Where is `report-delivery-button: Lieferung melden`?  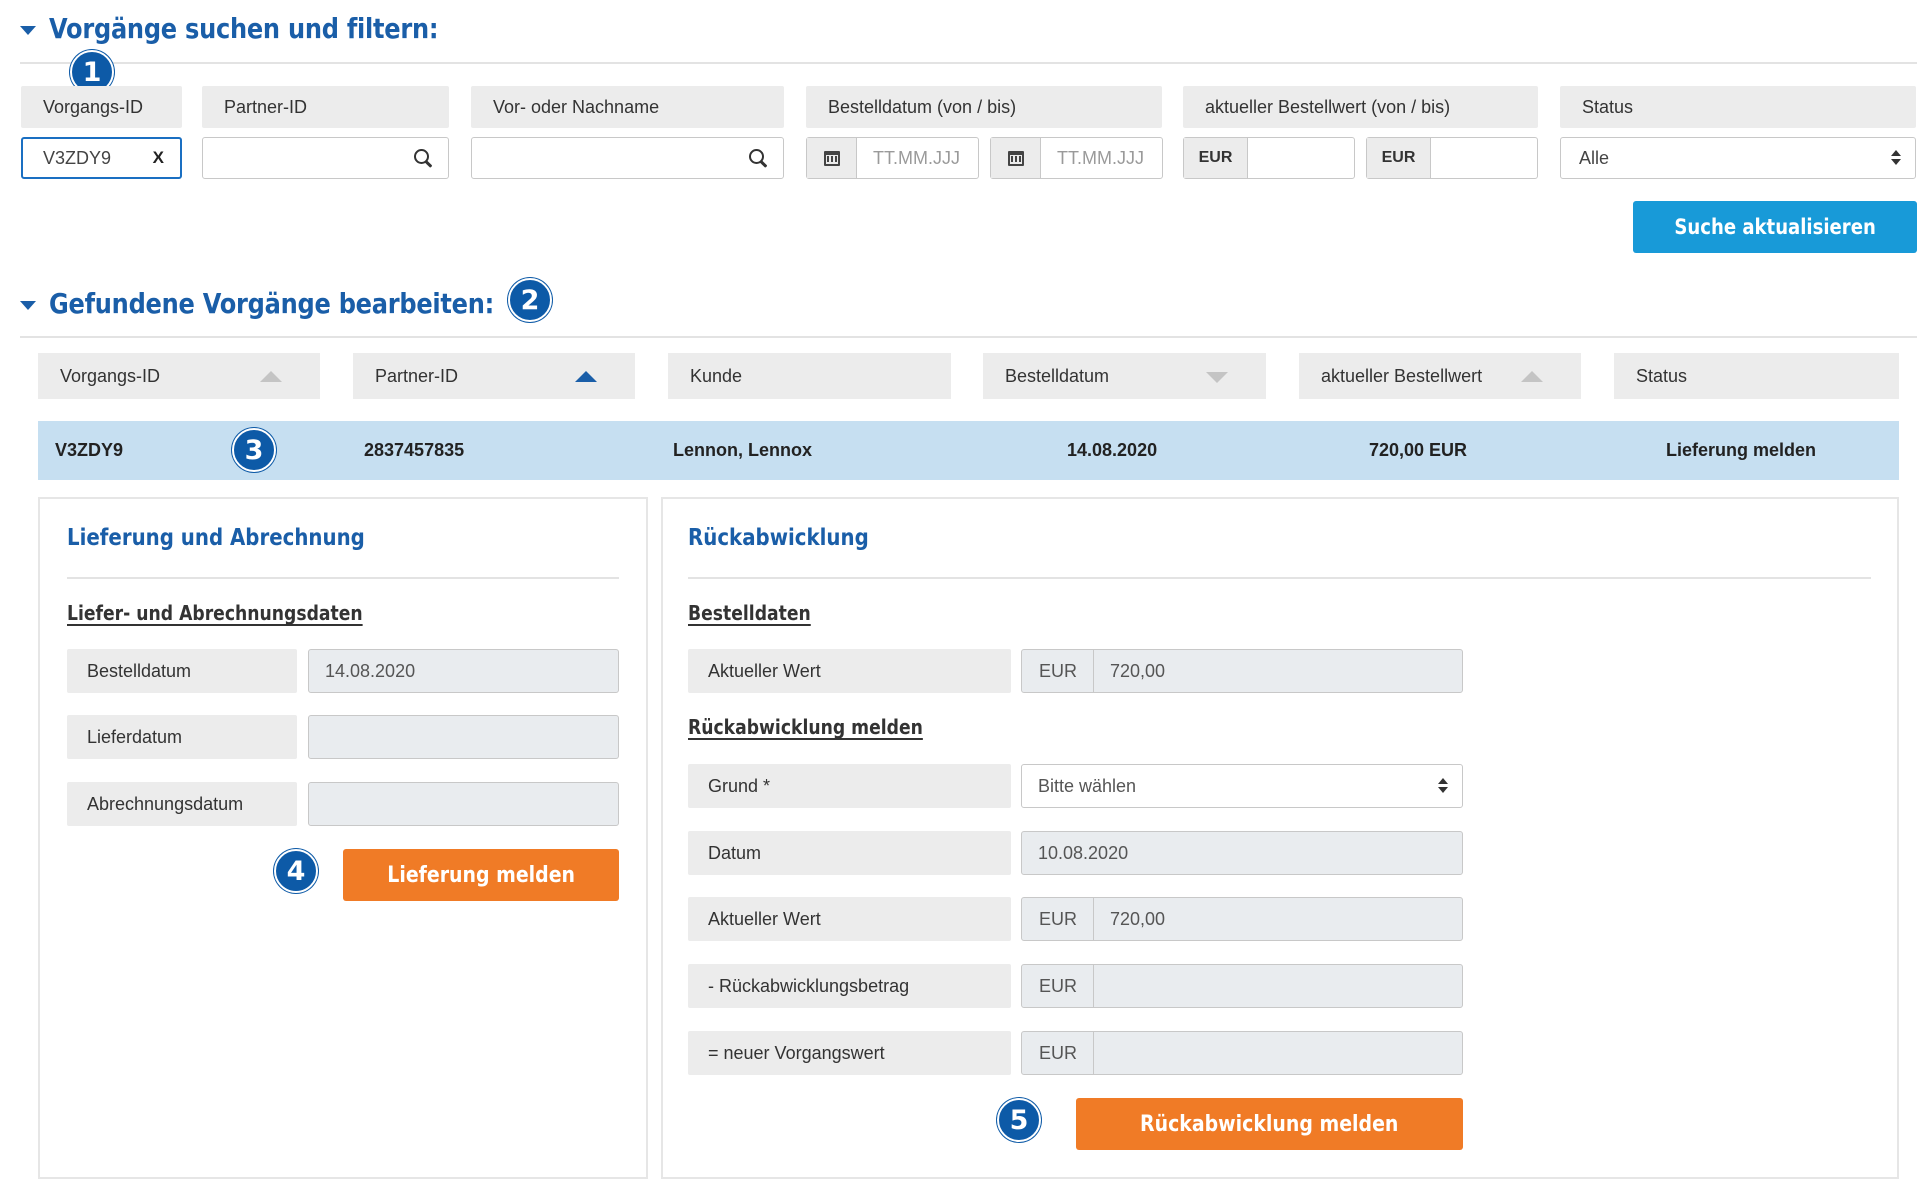
report-delivery-button: Lieferung melden is located at coordinates (481, 875).